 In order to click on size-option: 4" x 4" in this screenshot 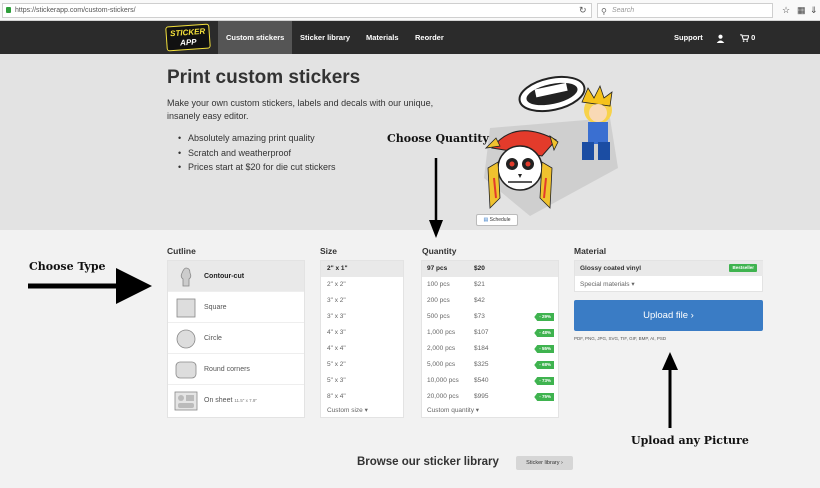, I will do `click(362, 349)`.